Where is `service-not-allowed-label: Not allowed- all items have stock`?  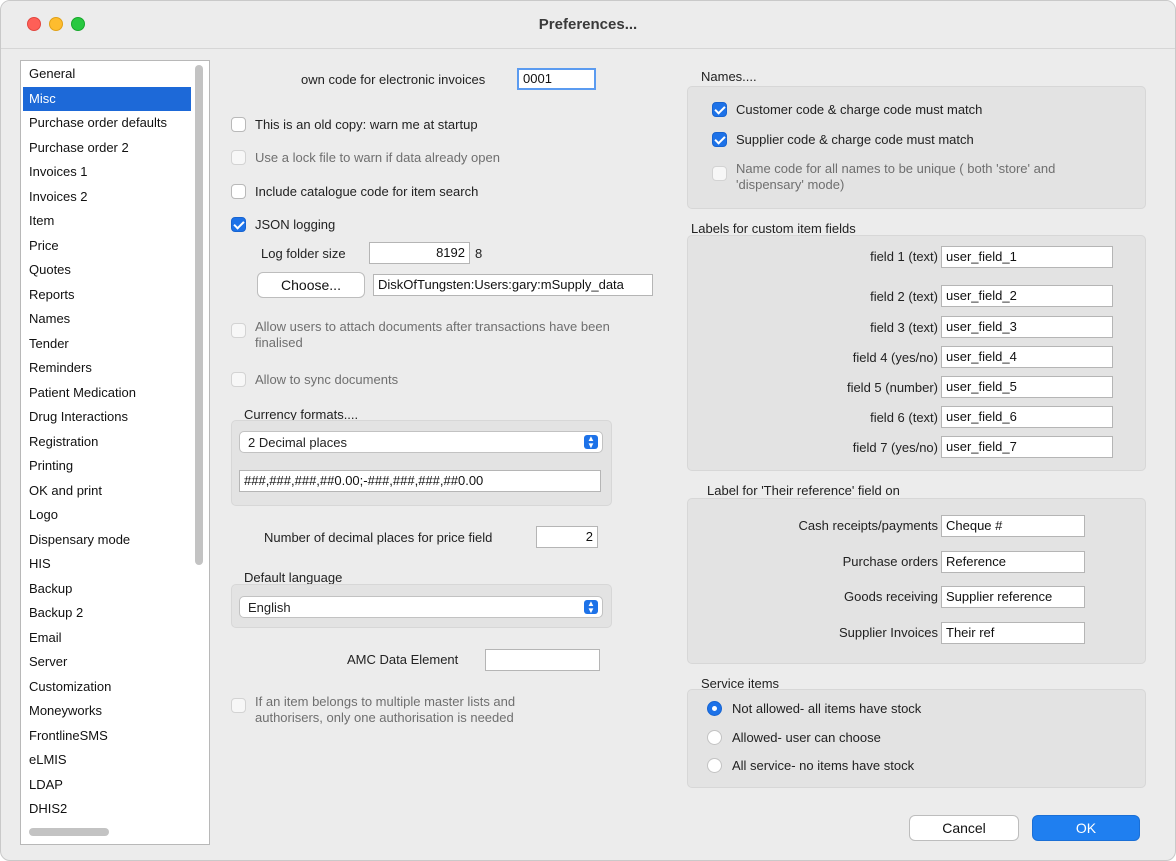
service-not-allowed-label: Not allowed- all items have stock is located at coordinates (827, 708).